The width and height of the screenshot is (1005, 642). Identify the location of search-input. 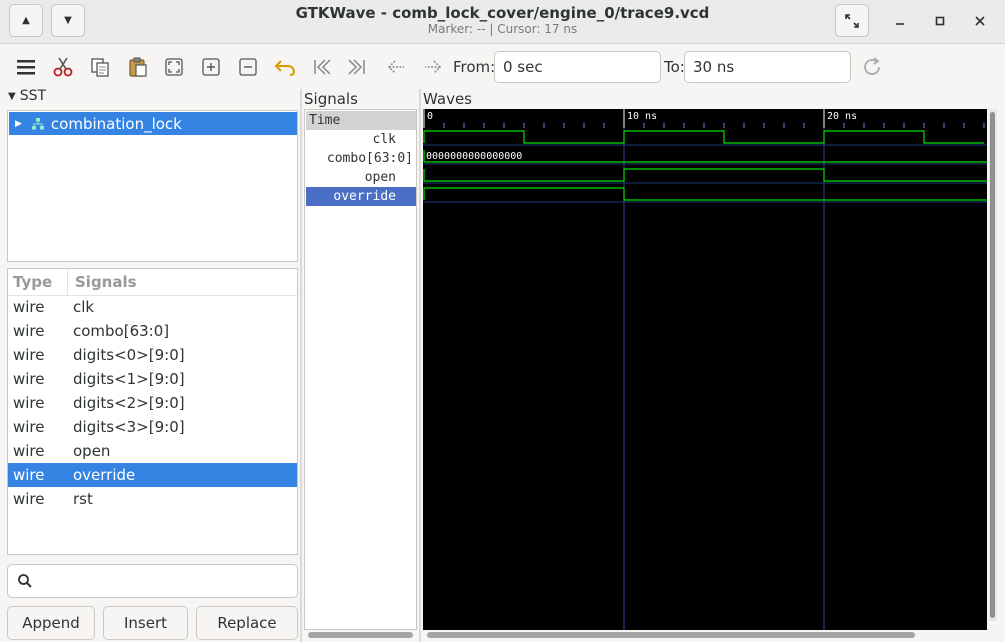
(165, 581).